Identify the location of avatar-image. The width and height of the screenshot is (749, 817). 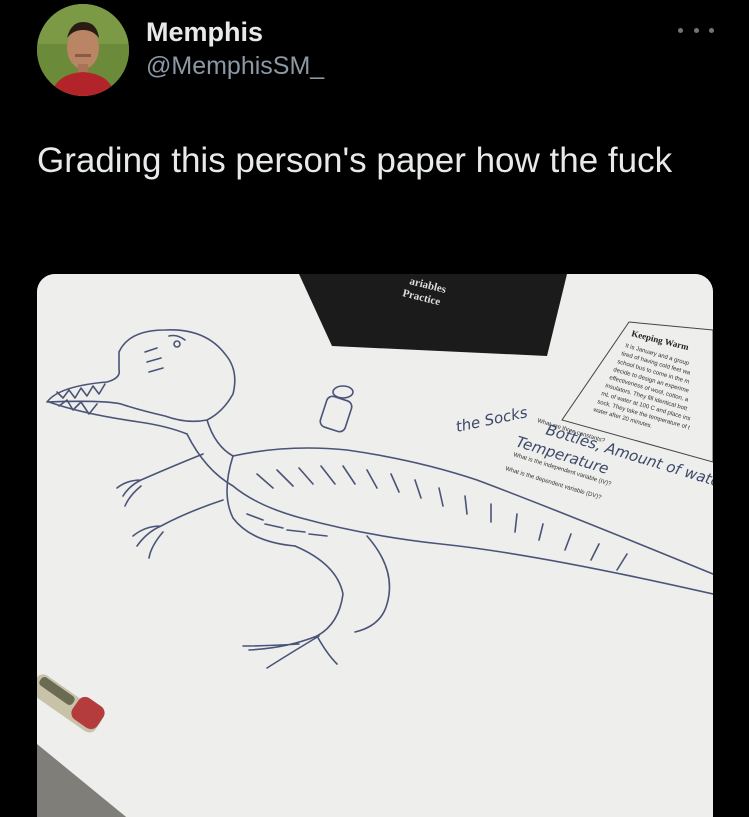
(83, 50).